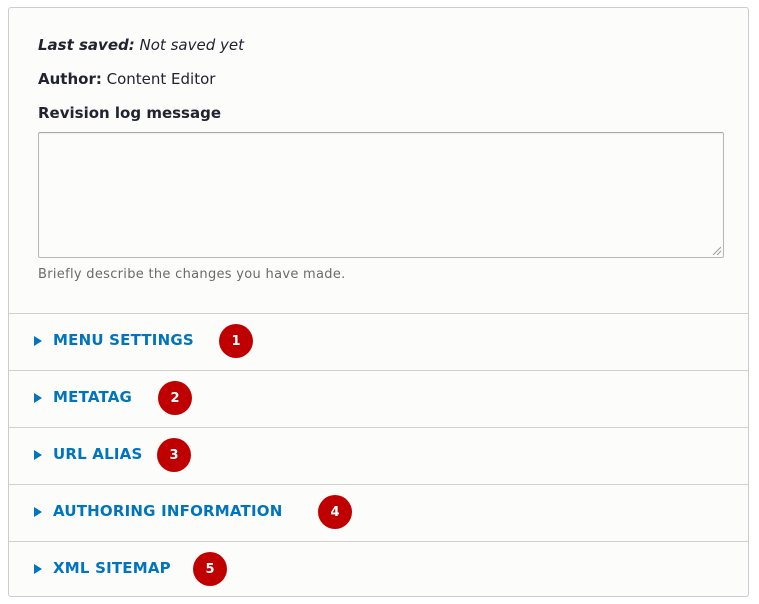  I want to click on section-label: URL ALIAS, so click(97, 454).